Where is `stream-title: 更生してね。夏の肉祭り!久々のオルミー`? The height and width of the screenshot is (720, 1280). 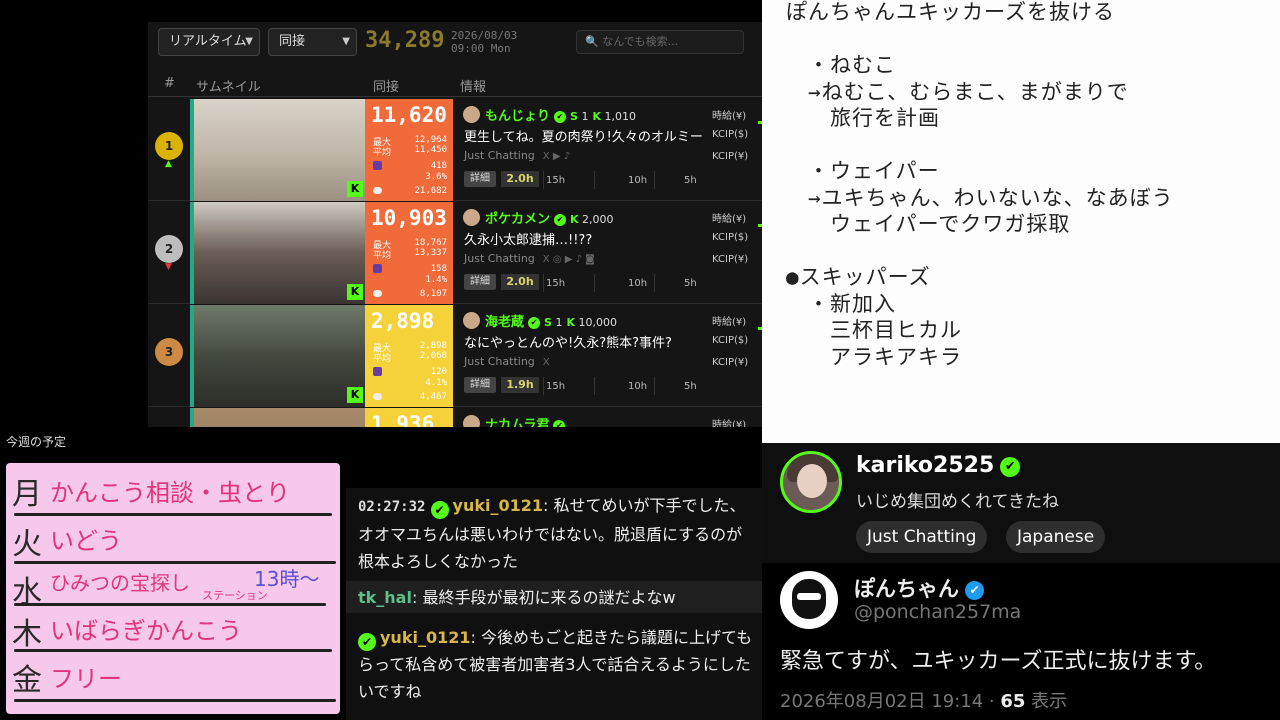 stream-title: 更生してね。夏の肉祭り!久々のオルミー is located at coordinates (584, 135).